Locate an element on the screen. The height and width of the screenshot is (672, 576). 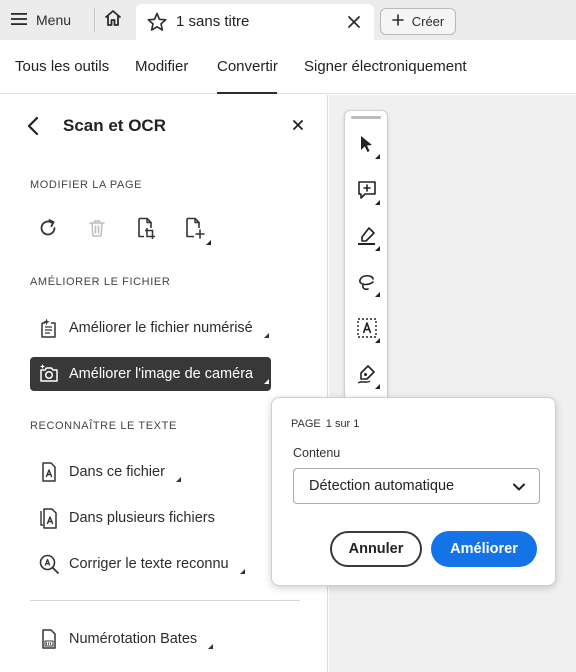
hamburger-icon is located at coordinates (19, 20).